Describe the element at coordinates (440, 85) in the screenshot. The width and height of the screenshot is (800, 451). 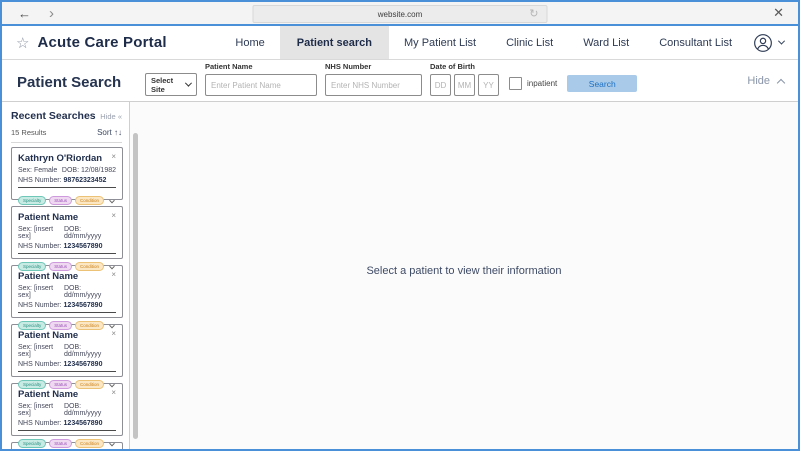
I see `dob-day-input` at that location.